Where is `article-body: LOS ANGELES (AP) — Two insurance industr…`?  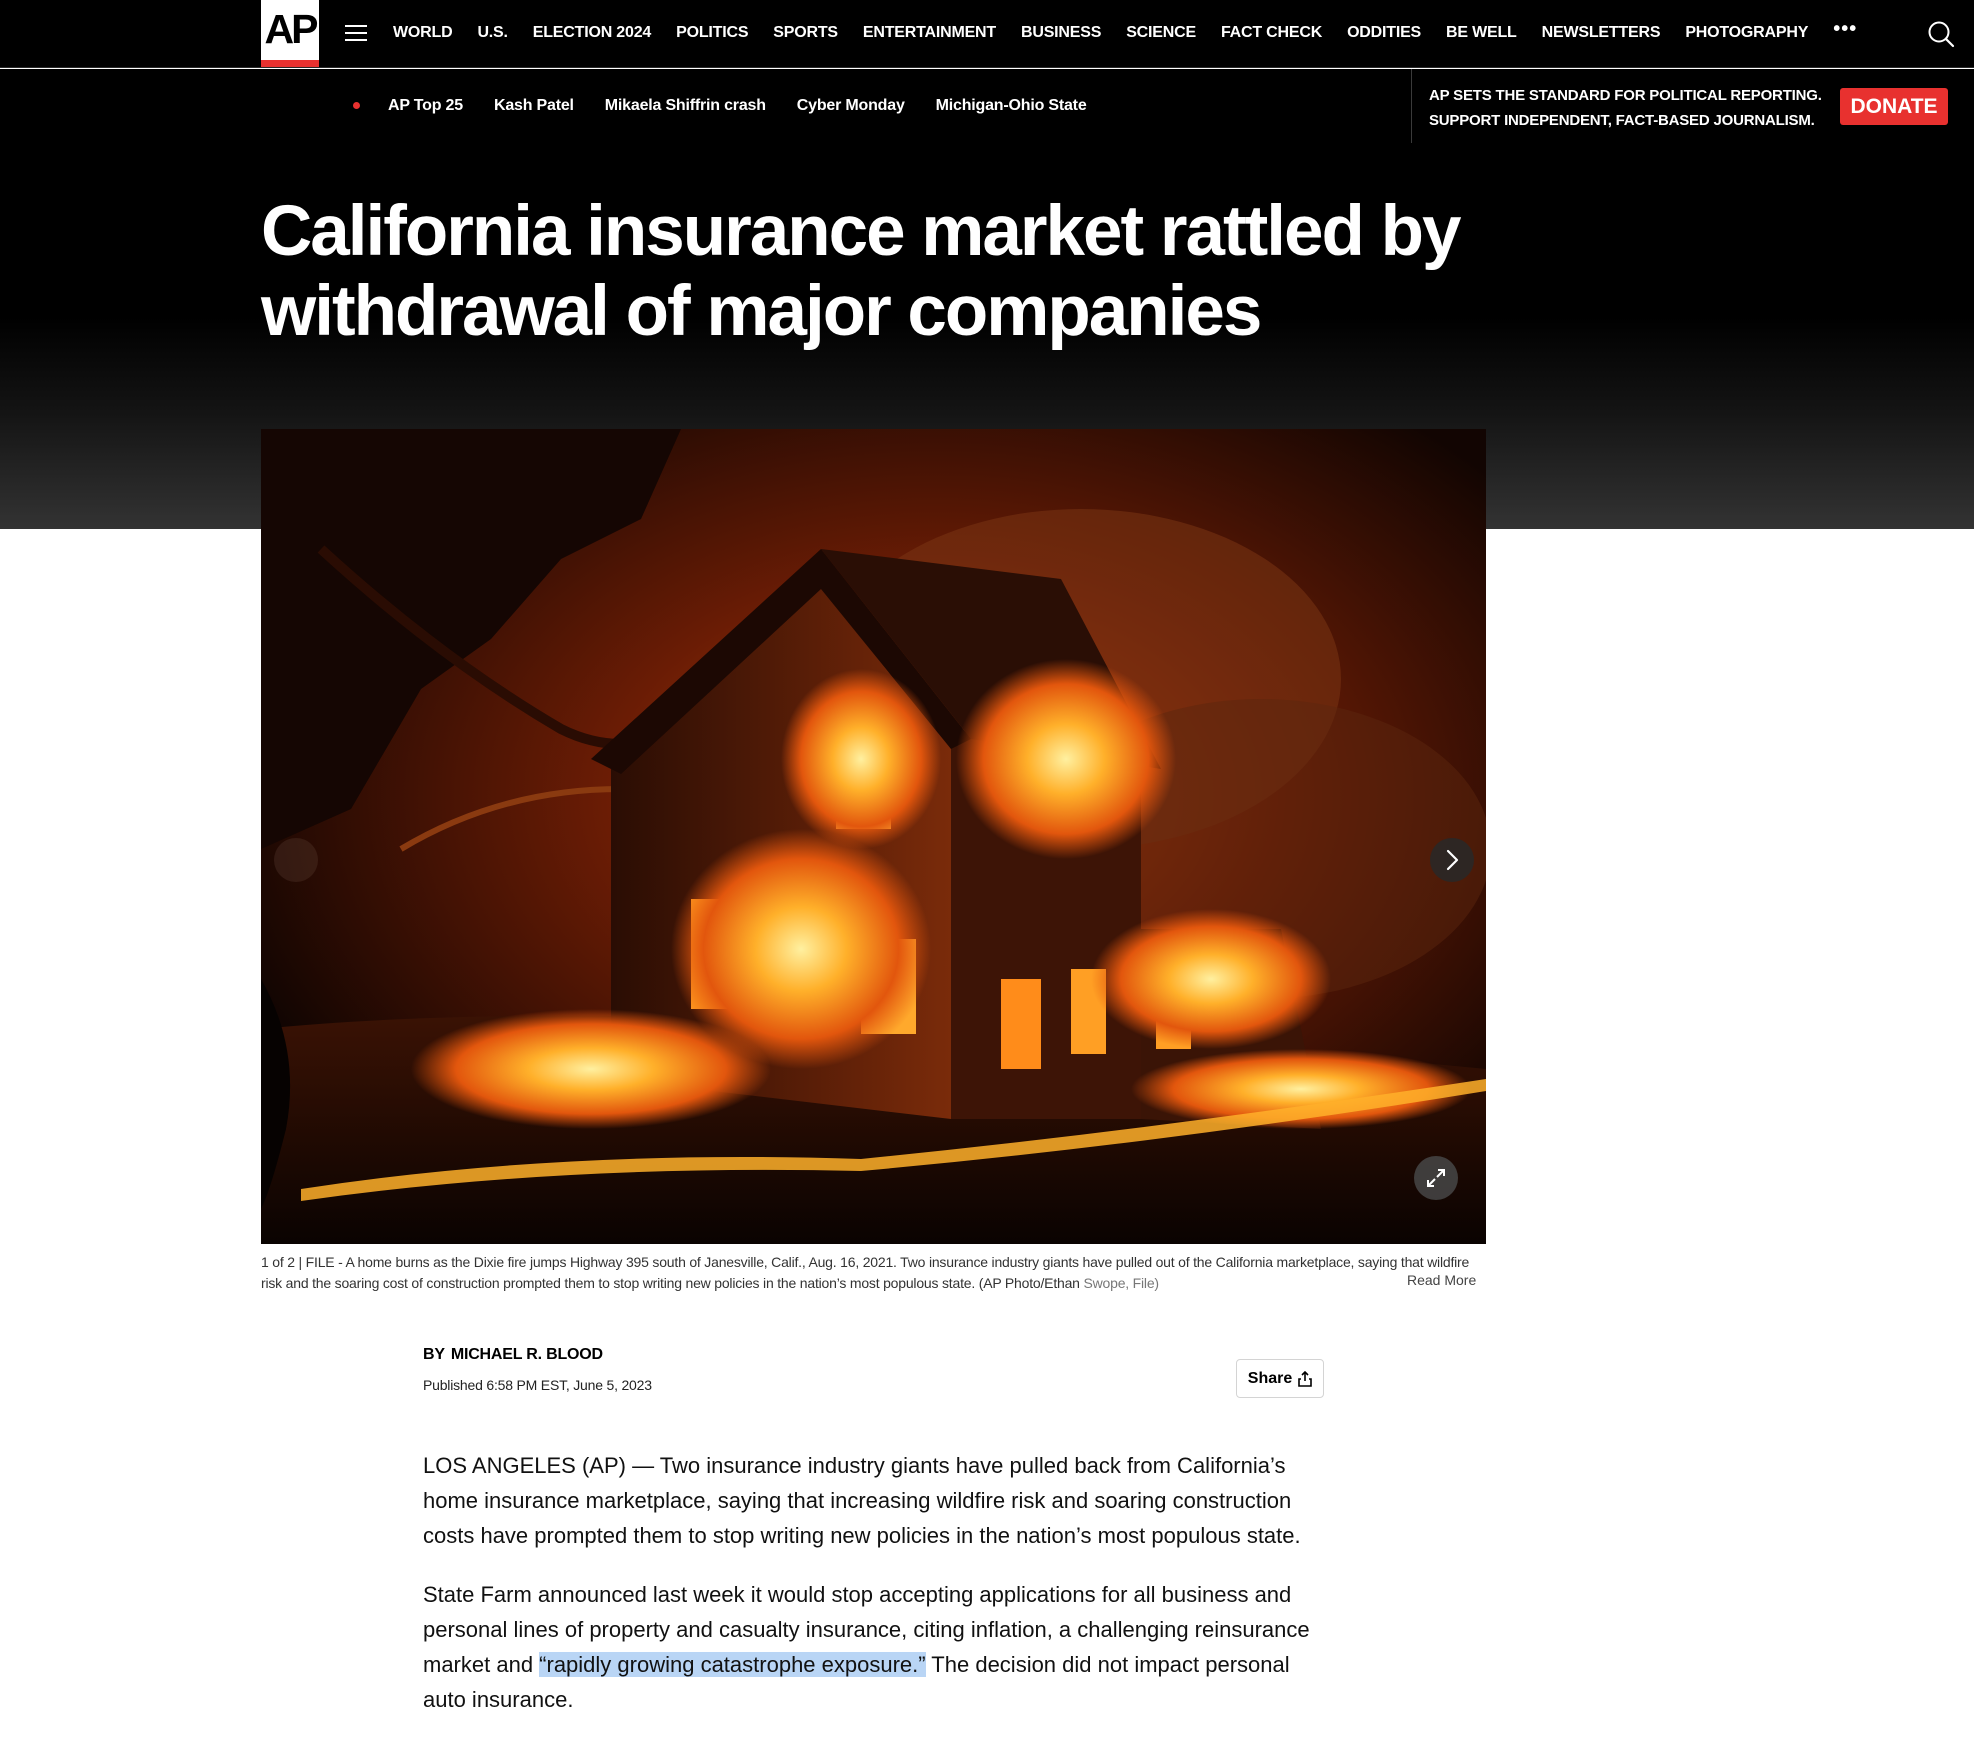 article-body: LOS ANGELES (AP) — Two insurance industr… is located at coordinates (873, 1594).